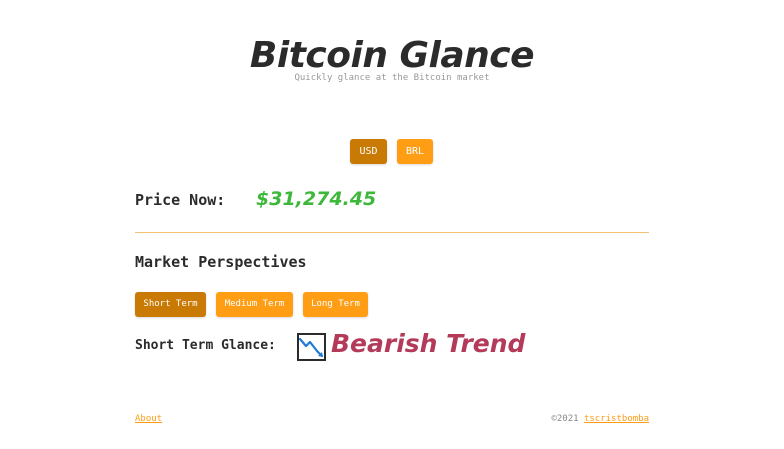 The image size is (784, 449). What do you see at coordinates (180, 200) in the screenshot?
I see `price-label: Price Now:` at bounding box center [180, 200].